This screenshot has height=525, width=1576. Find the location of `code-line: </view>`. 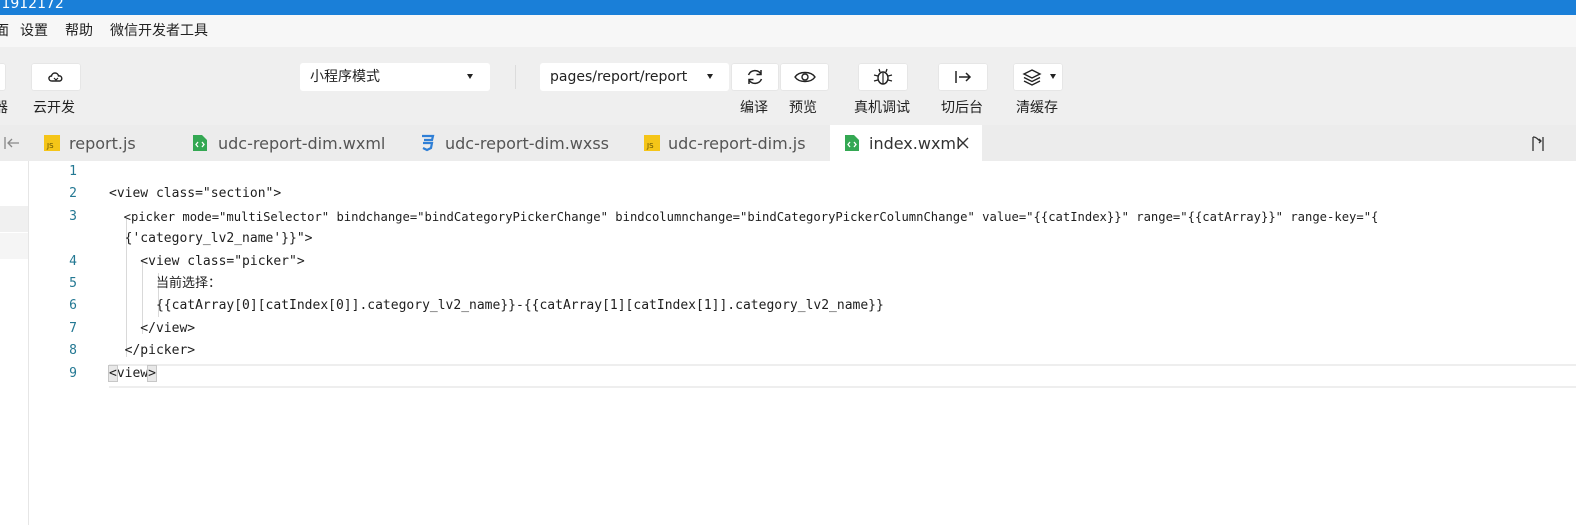

code-line: </view> is located at coordinates (152, 328).